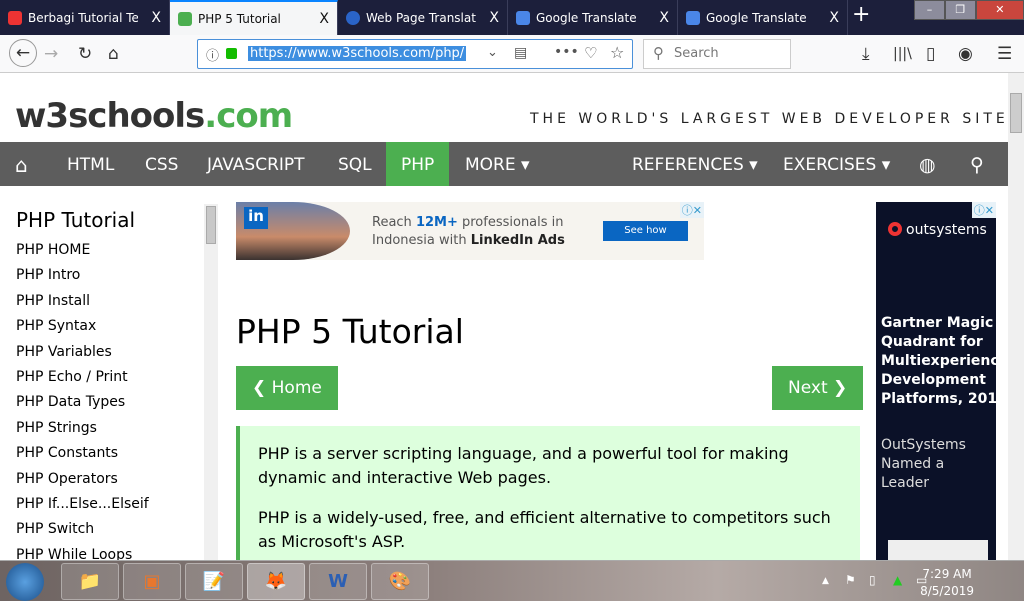 The width and height of the screenshot is (1024, 601). Describe the element at coordinates (152, 581) in the screenshot. I see `xampp-icon: ▣` at that location.